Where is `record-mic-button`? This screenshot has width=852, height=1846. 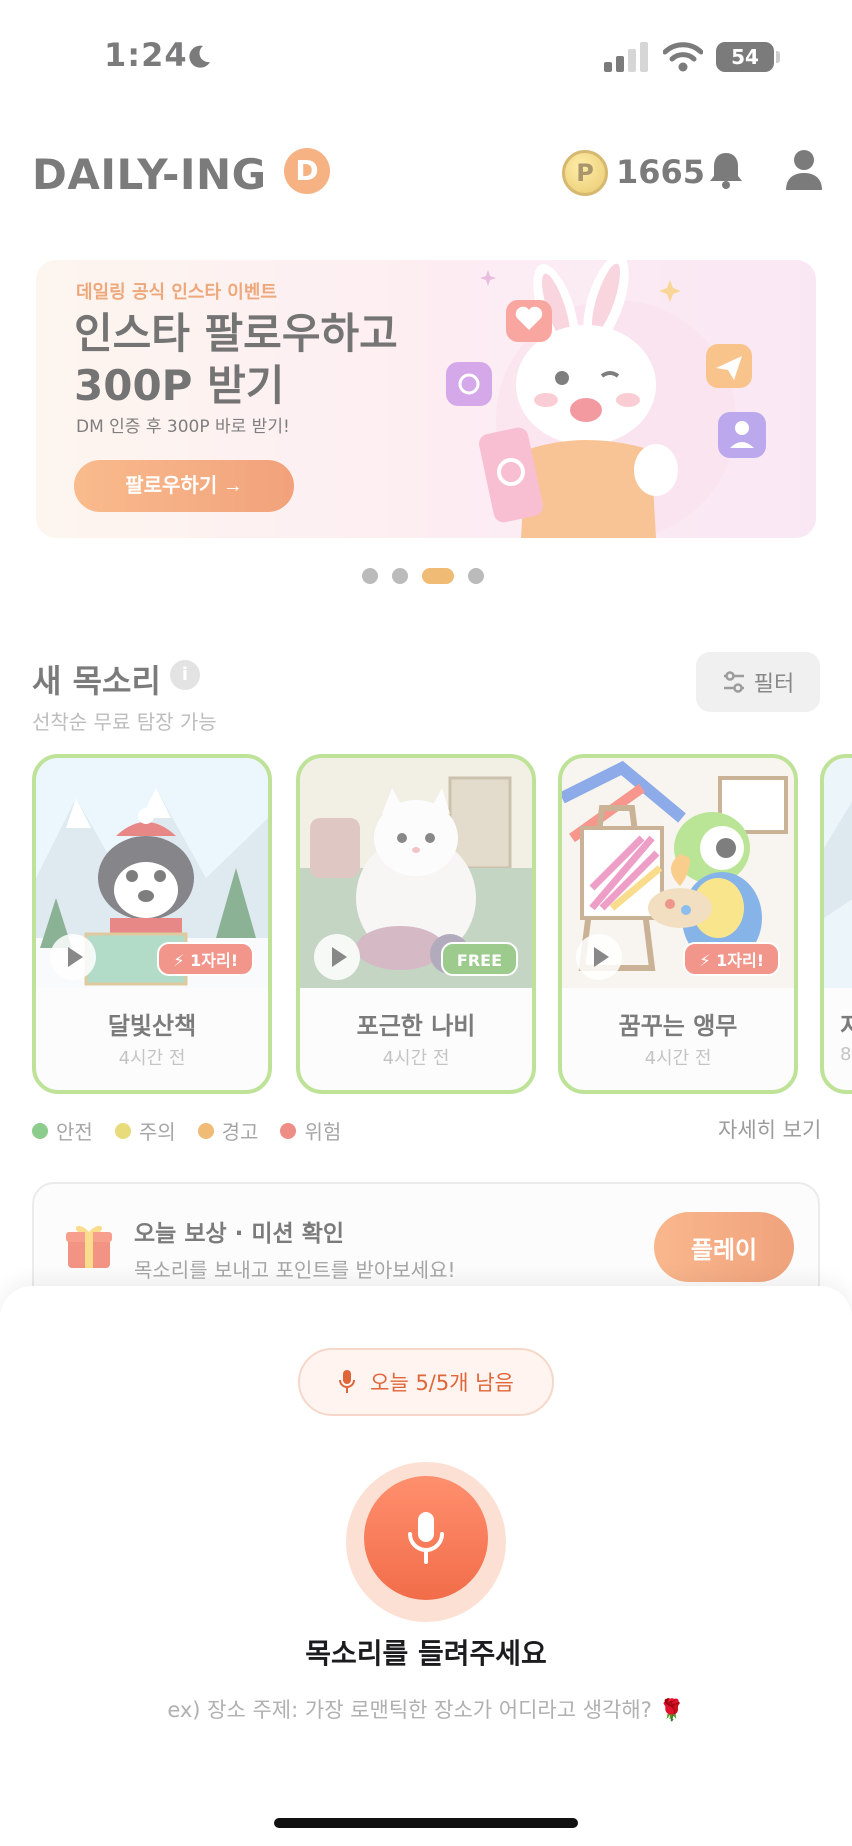
record-mic-button is located at coordinates (426, 1538).